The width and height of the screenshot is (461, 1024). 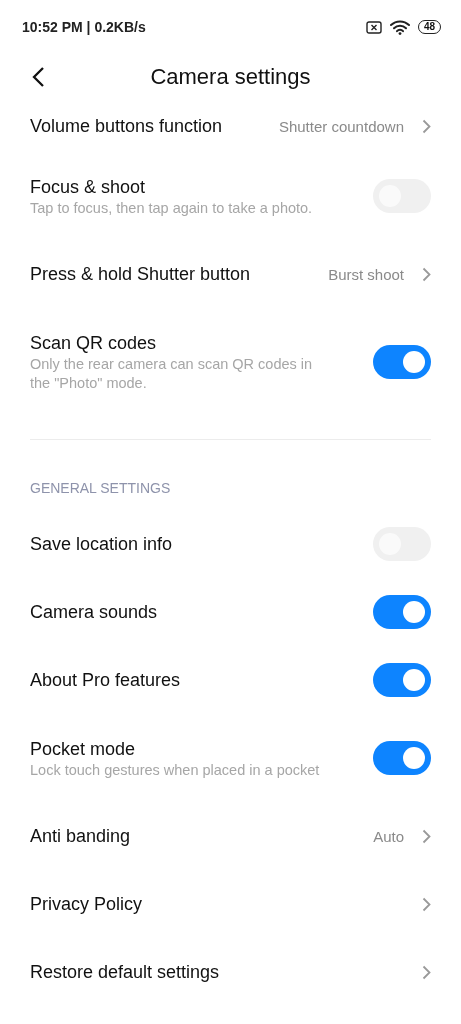 I want to click on wifi-icon, so click(x=399, y=27).